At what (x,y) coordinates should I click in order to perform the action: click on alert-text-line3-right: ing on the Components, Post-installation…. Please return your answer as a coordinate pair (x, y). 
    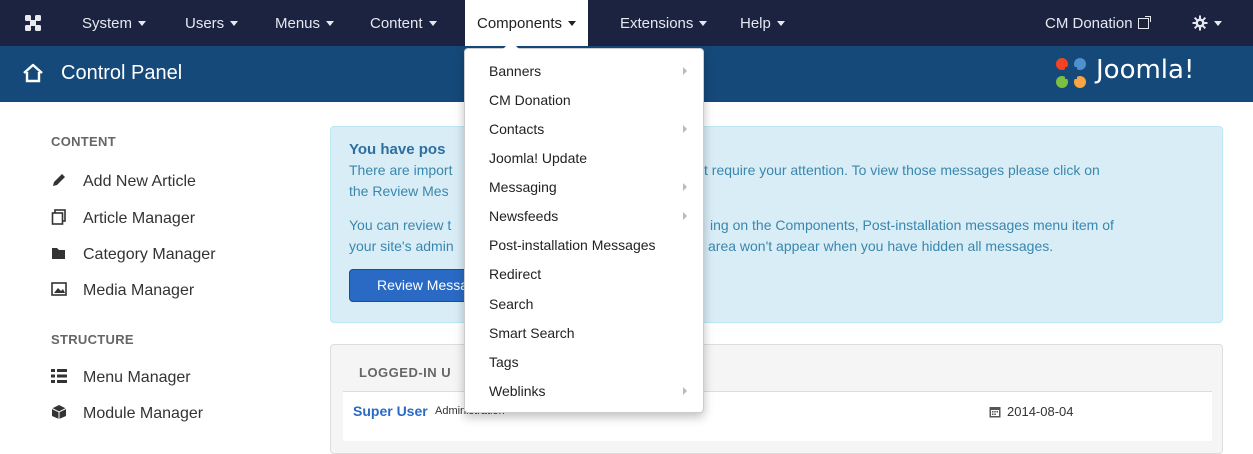
    Looking at the image, I should click on (912, 225).